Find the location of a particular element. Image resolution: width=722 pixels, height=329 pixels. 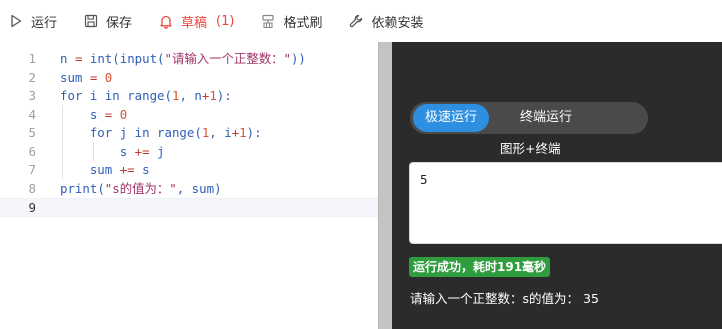

code-line: 2 sum = 0 is located at coordinates (189, 78).